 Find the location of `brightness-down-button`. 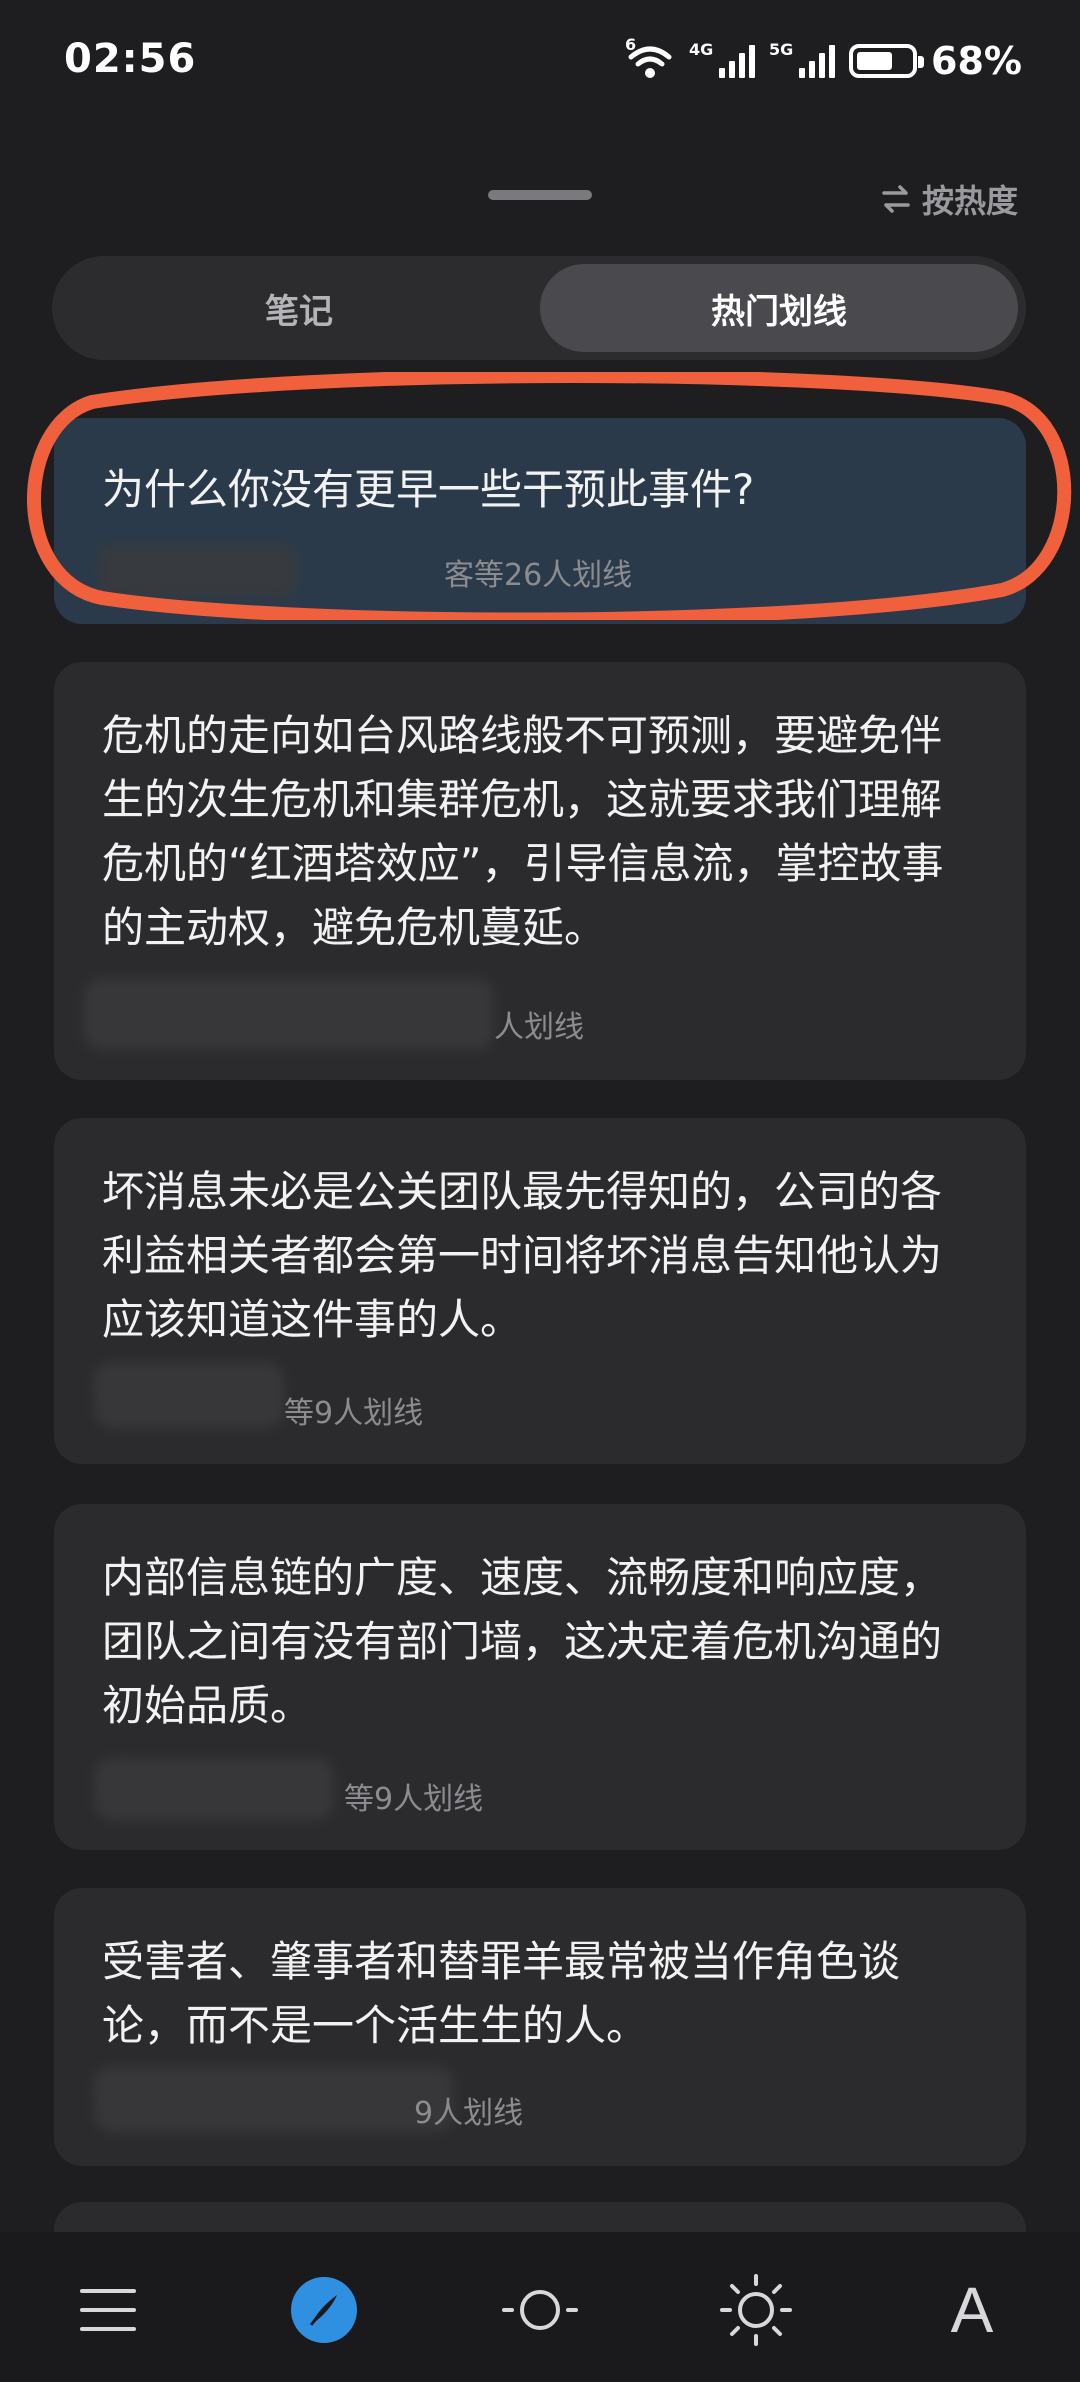

brightness-down-button is located at coordinates (540, 2310).